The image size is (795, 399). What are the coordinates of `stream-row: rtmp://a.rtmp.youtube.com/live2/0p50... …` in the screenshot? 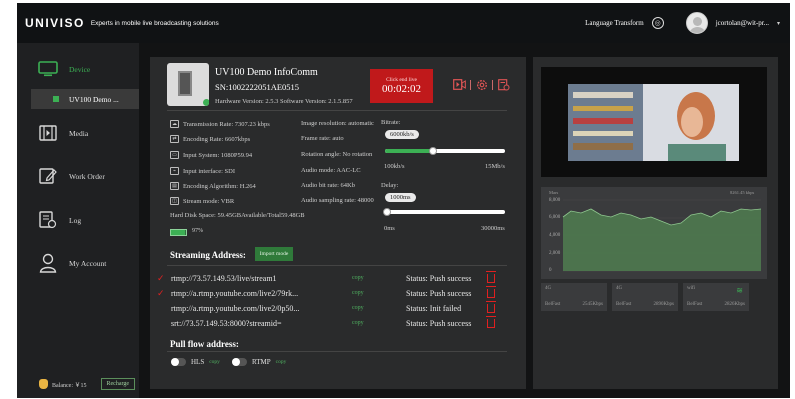 It's located at (329, 307).